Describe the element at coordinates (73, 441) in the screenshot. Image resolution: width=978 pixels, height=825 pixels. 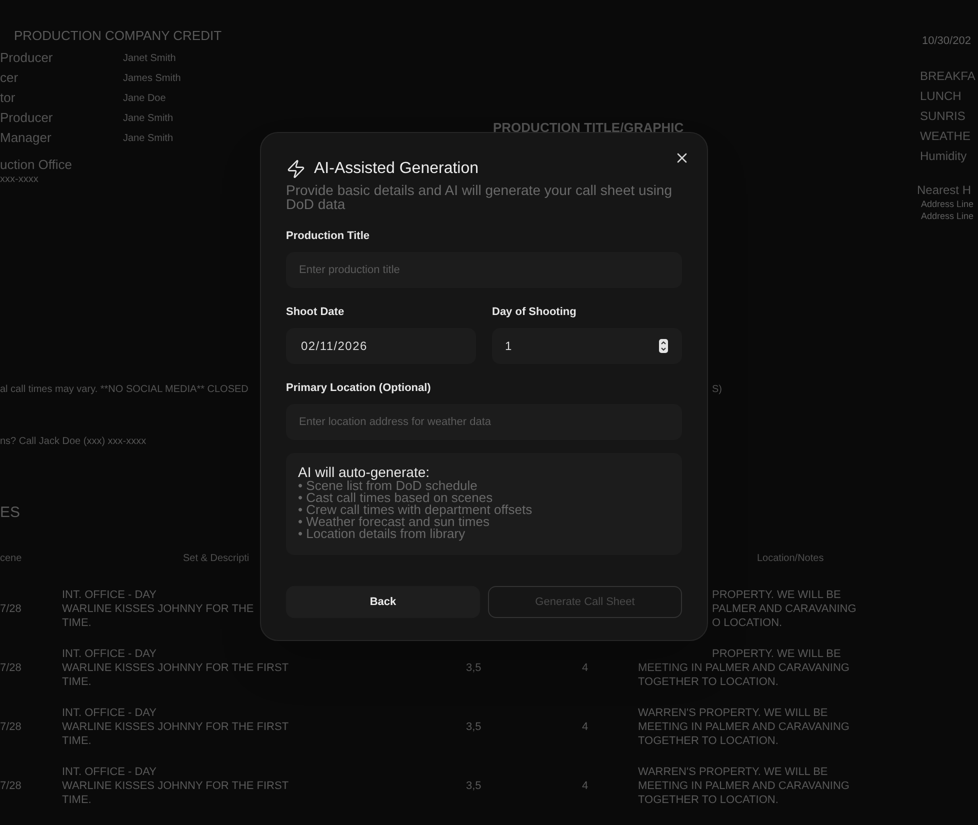
I see `note-text: ns? Call Jack Doe (xxx) xxx-xxxx` at that location.